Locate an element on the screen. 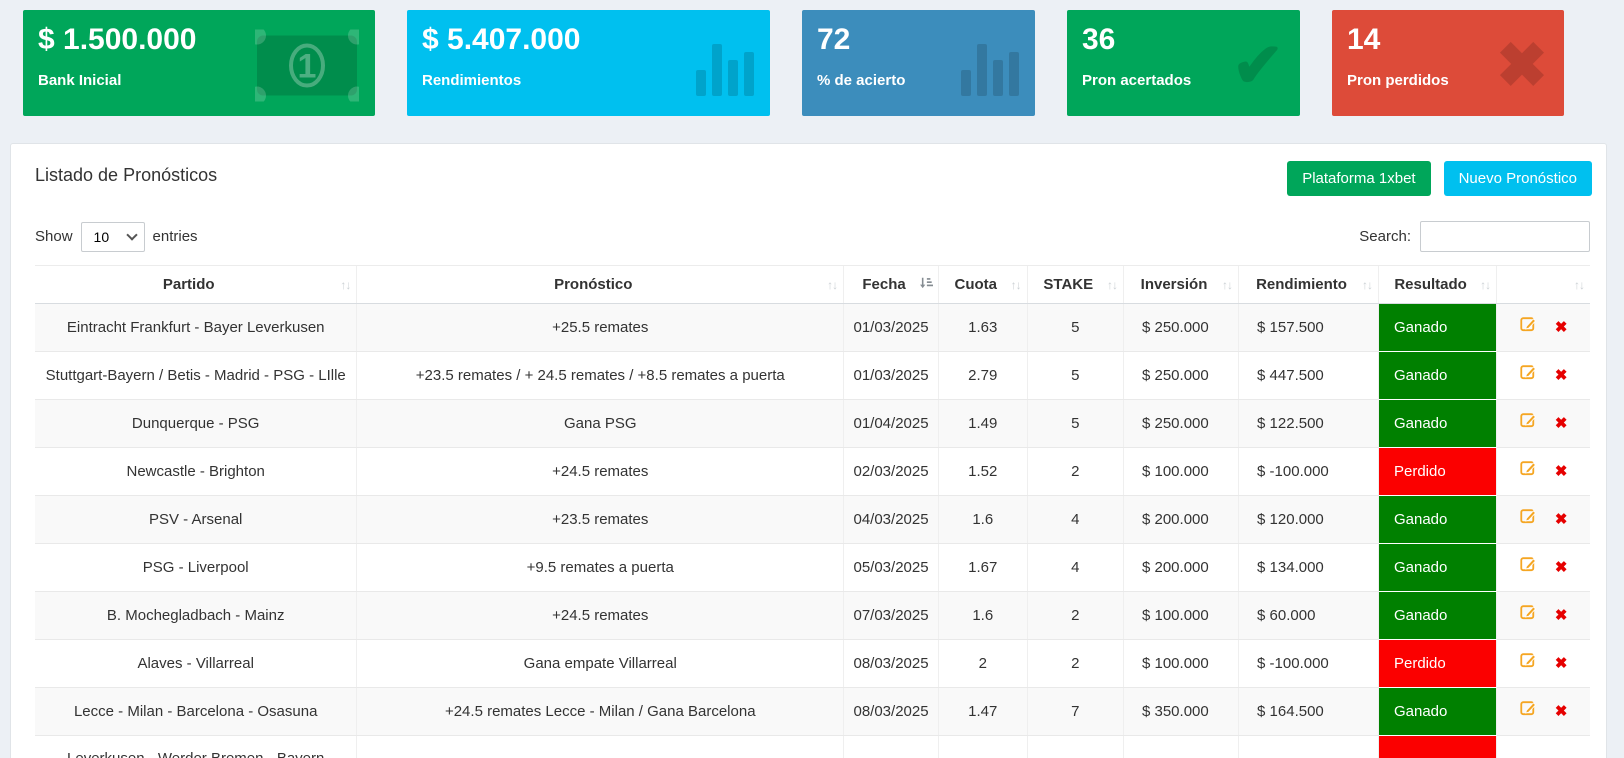  cell-fecha: 01/04/2025 is located at coordinates (891, 423).